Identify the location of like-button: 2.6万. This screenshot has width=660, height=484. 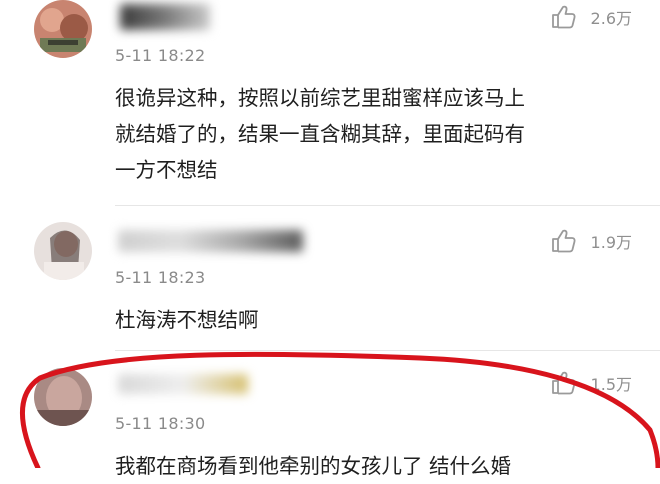
(590, 17).